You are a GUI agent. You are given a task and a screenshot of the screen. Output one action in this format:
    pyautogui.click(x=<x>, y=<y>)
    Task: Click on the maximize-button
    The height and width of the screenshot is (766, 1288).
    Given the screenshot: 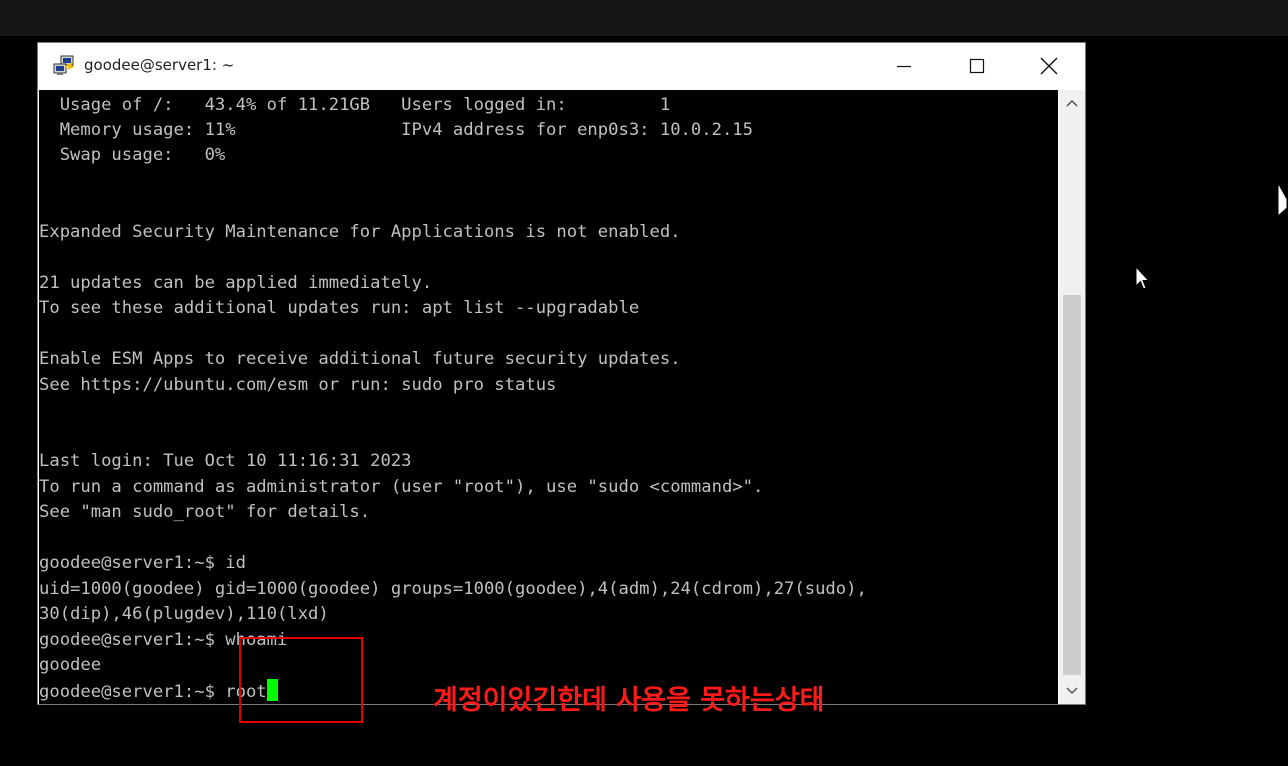 What is the action you would take?
    pyautogui.click(x=977, y=66)
    